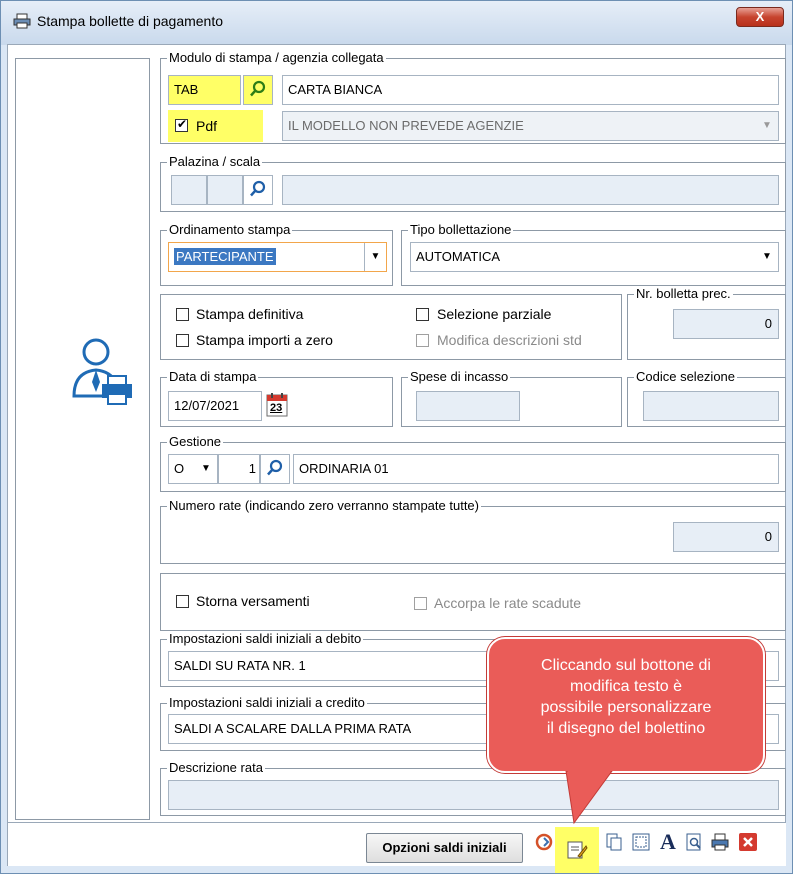  Describe the element at coordinates (276, 57) in the screenshot. I see `modulo-legend: Modulo di stampa / agenzia collegata` at that location.